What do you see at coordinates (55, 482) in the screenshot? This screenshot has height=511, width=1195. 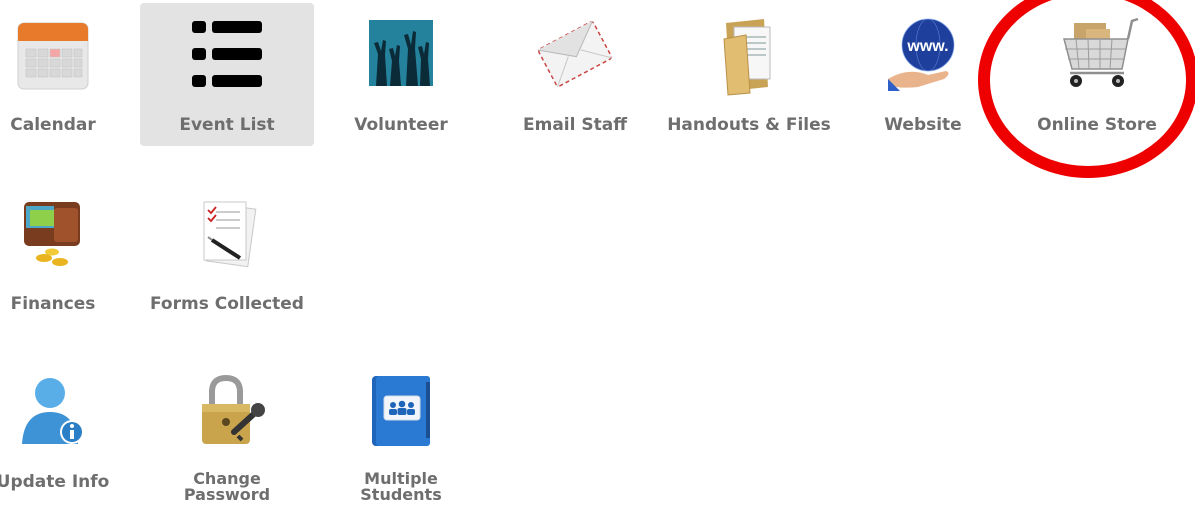 I see `tile-label: Update Info` at bounding box center [55, 482].